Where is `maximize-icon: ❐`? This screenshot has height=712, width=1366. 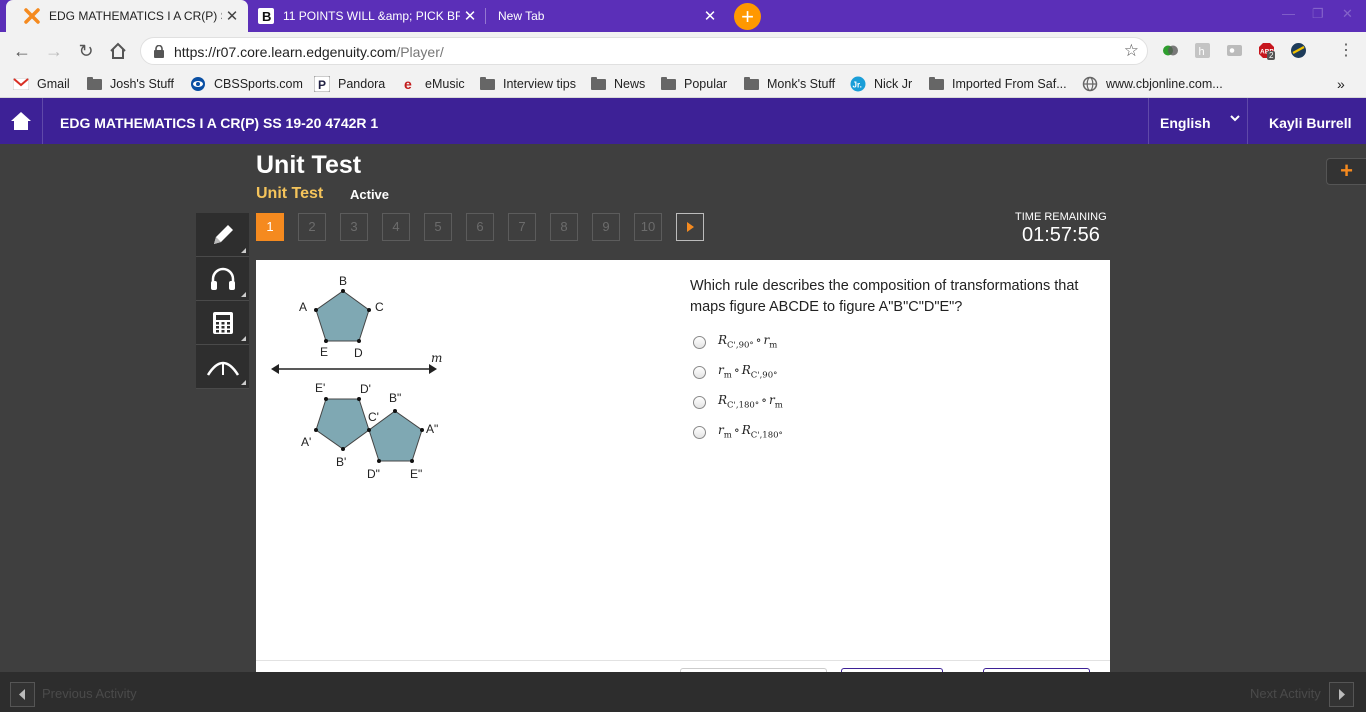
maximize-icon: ❐ is located at coordinates (1318, 14).